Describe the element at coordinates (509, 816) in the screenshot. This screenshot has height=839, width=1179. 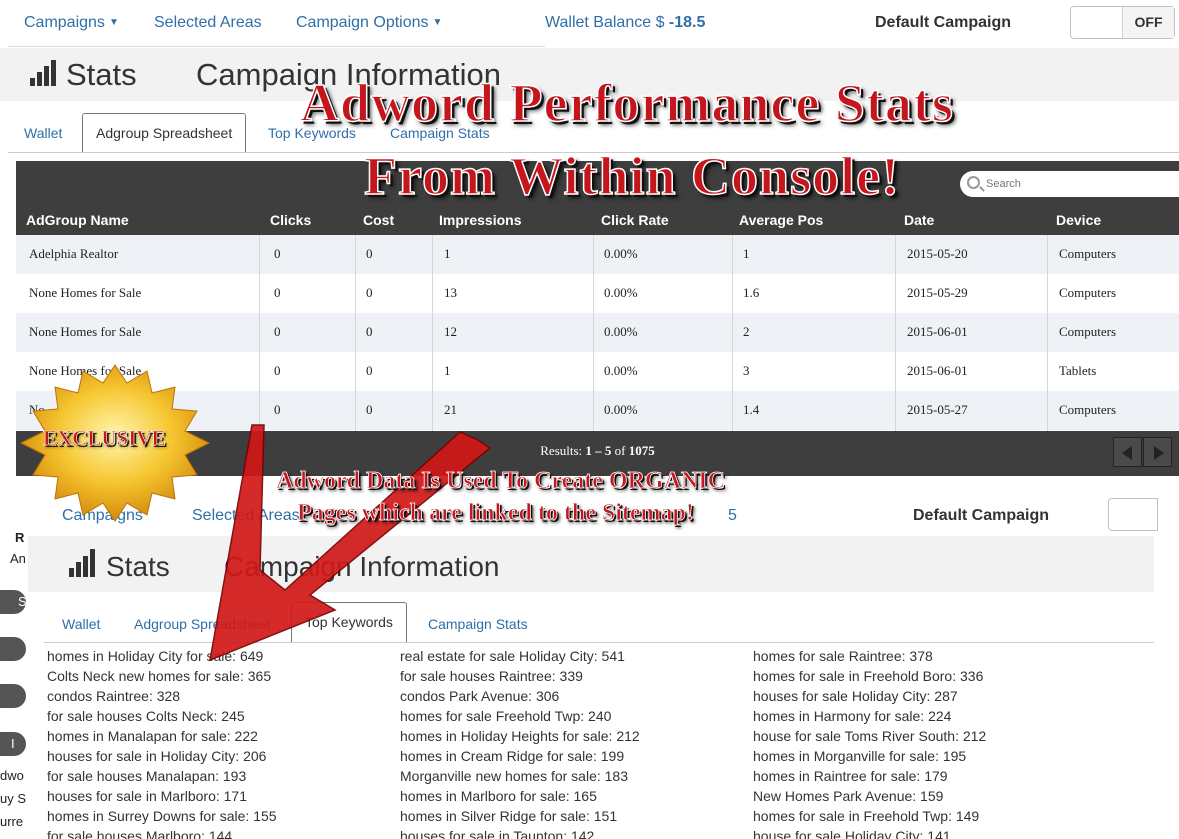
I see `keyword-item: homes in Silver Ridge for sale: 151` at that location.